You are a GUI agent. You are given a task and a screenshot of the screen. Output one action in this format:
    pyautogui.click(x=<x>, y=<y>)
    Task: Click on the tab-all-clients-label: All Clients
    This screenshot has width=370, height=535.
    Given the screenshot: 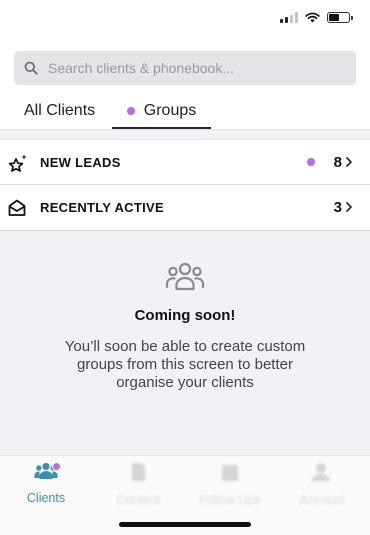 What is the action you would take?
    pyautogui.click(x=60, y=110)
    